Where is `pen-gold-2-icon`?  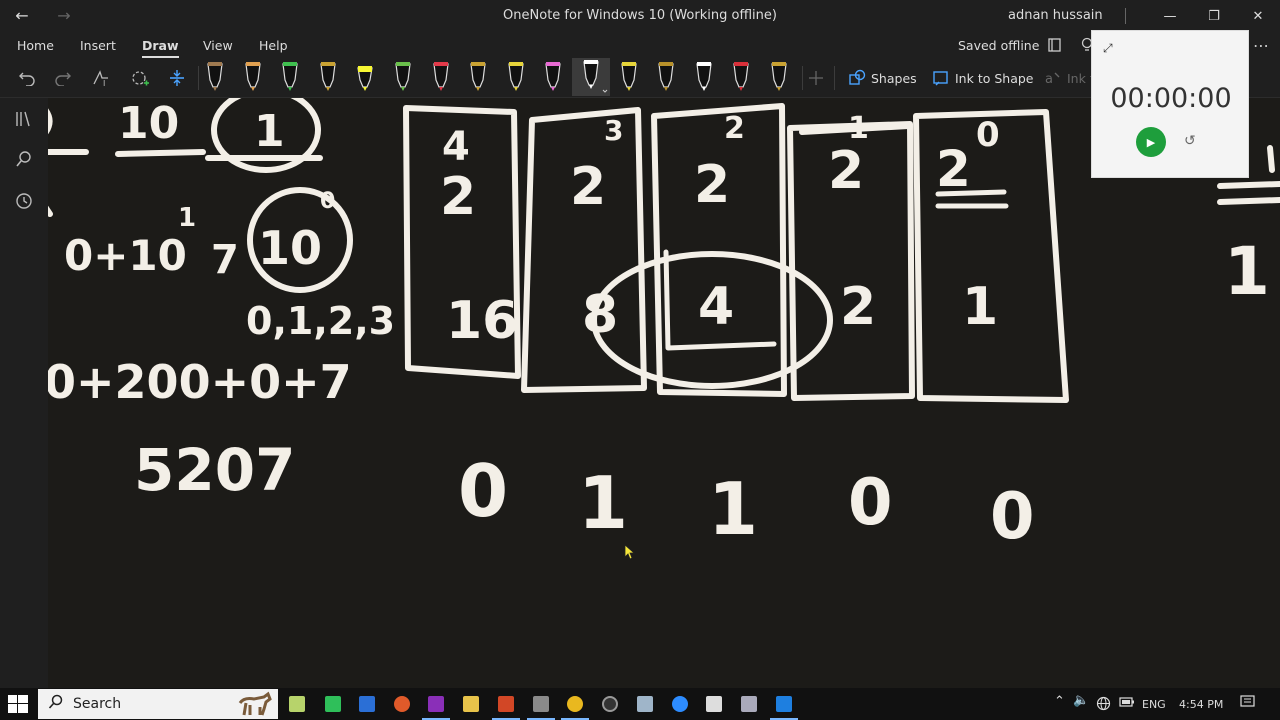
pen-gold-2-icon is located at coordinates (478, 77).